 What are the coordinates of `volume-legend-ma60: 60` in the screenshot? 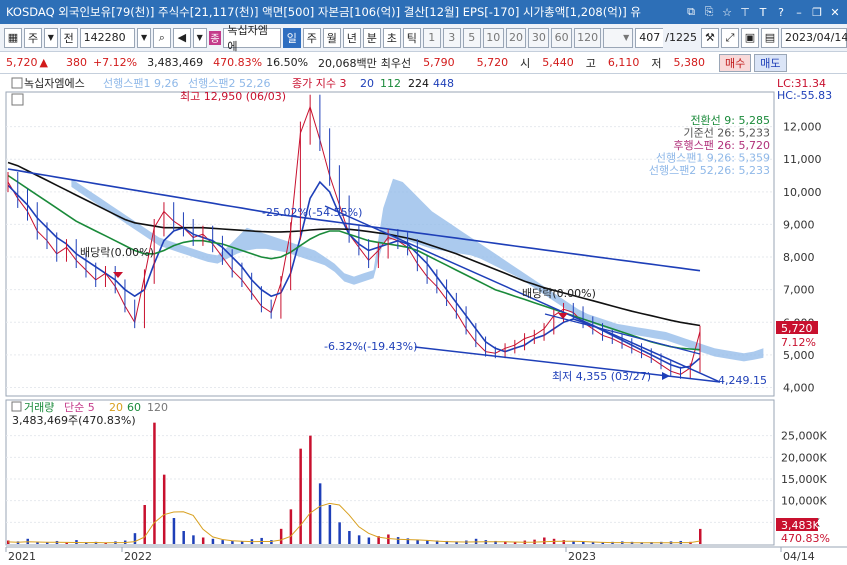 It's located at (134, 407).